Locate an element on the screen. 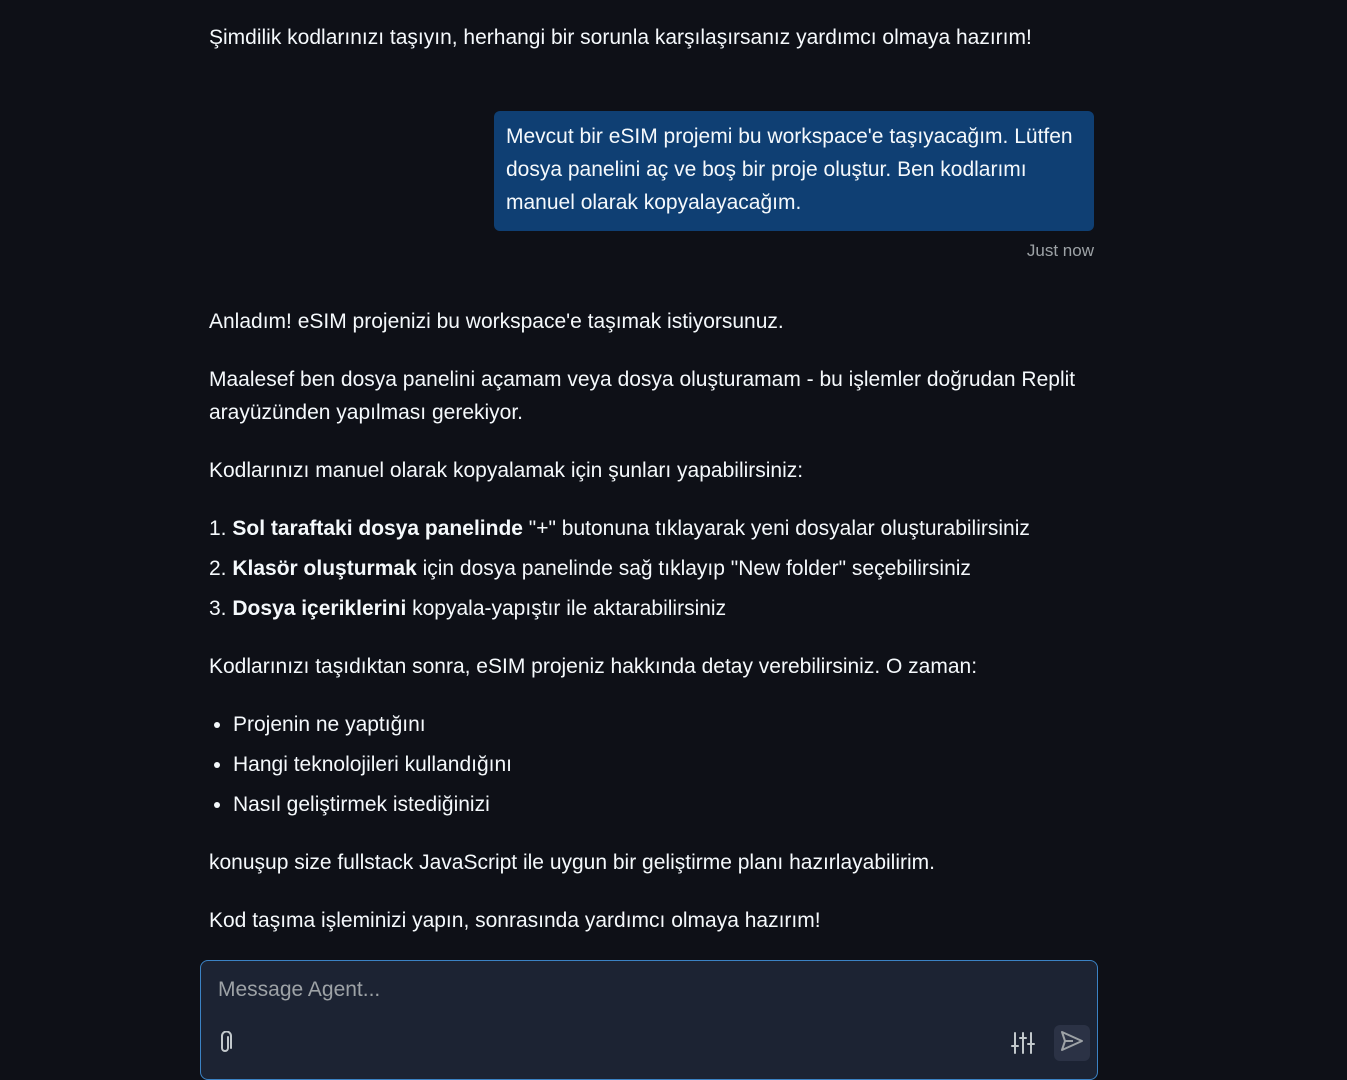 This screenshot has height=1080, width=1347. step-text: kopyala-yapıştır ile aktarabilirsiniz is located at coordinates (566, 608).